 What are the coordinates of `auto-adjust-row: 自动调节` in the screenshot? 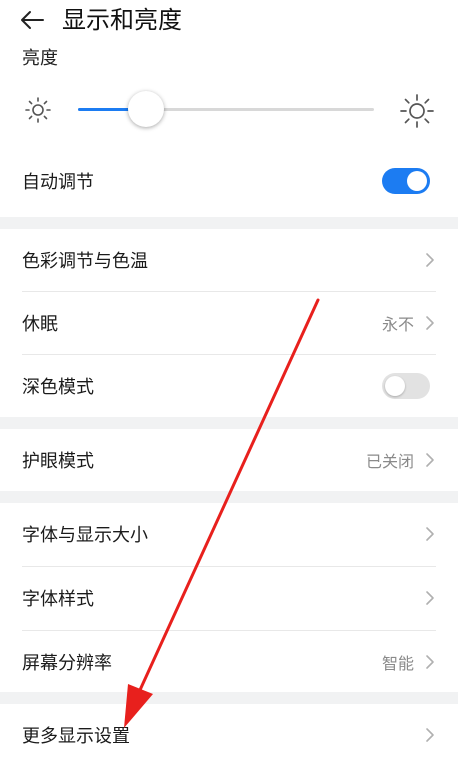 It's located at (229, 181).